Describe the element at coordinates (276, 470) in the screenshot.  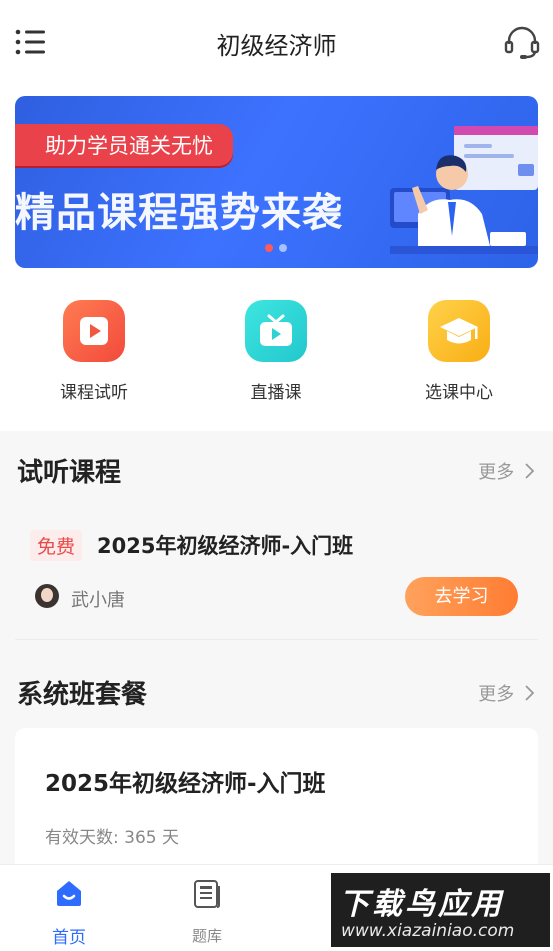
I see `trial-section-header: 试听课程 更多` at that location.